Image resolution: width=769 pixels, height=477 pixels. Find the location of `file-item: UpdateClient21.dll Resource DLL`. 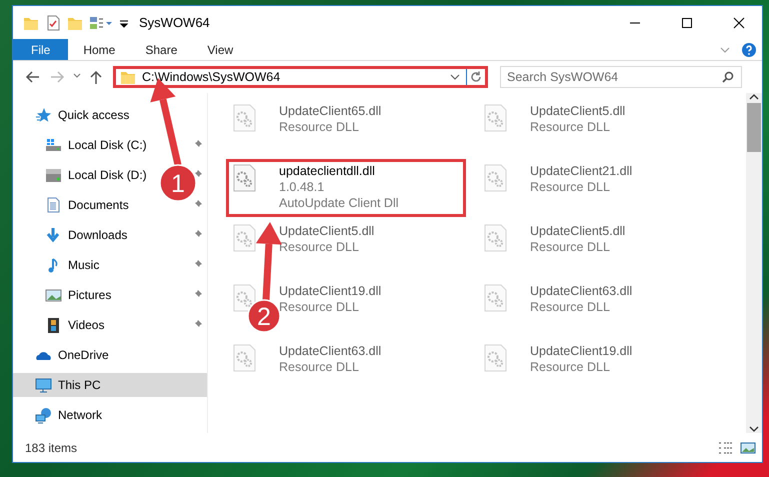

file-item: UpdateClient21.dll Resource DLL is located at coordinates (597, 188).